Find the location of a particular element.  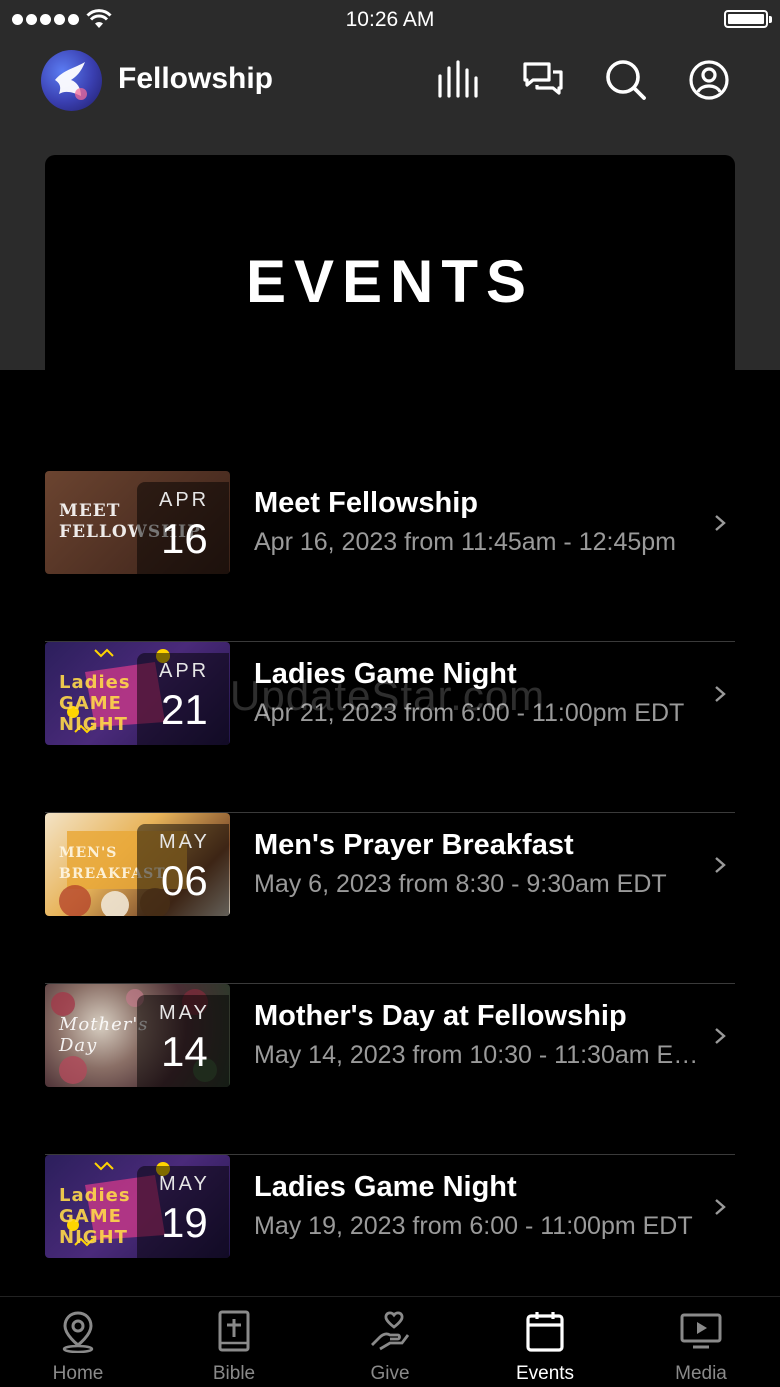

bottom-tab-bar: Home Bible Give Events Media is located at coordinates (390, 1341).